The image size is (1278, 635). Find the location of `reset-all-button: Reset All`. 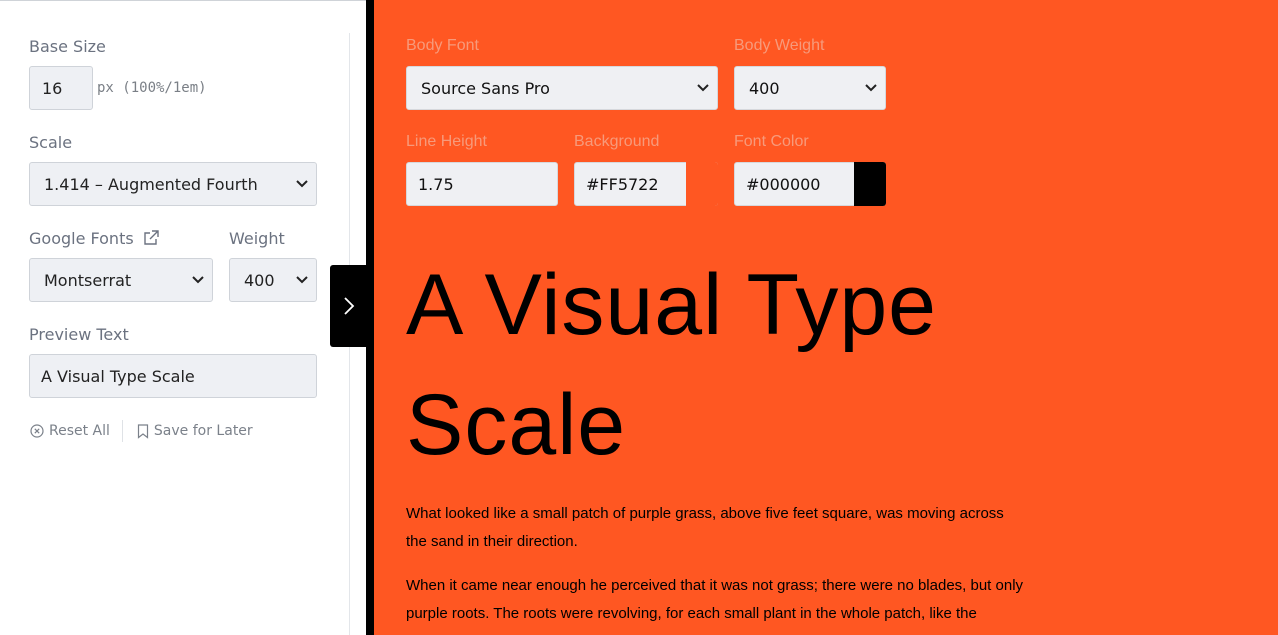

reset-all-button: Reset All is located at coordinates (70, 431).